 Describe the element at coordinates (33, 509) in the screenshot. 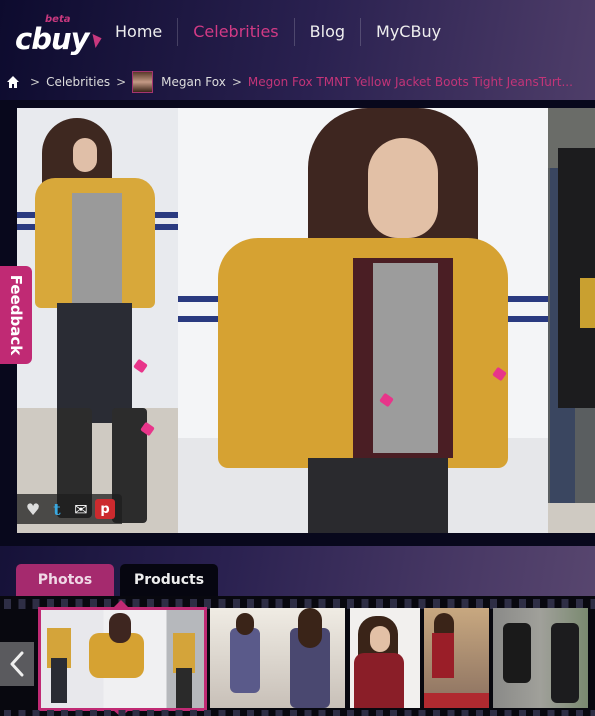

I see `heart-icon: ♥` at that location.